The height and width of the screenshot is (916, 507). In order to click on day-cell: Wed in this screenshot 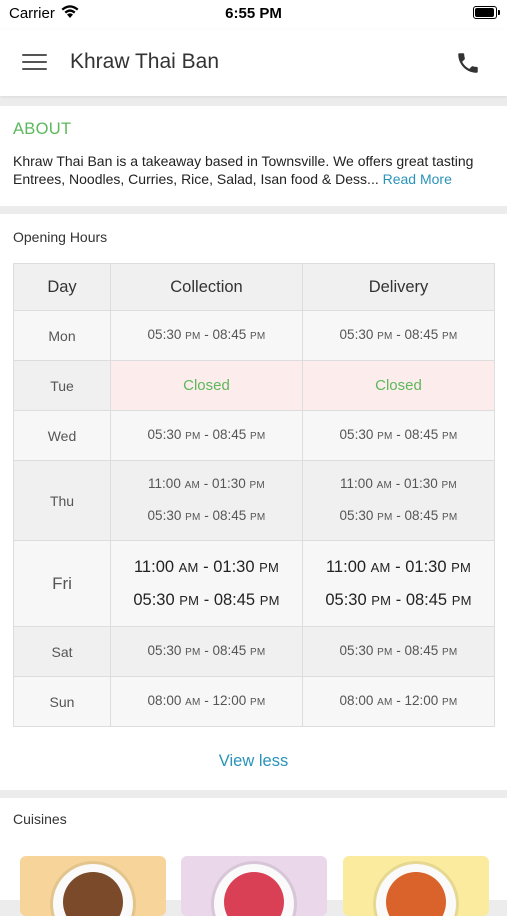, I will do `click(62, 435)`.